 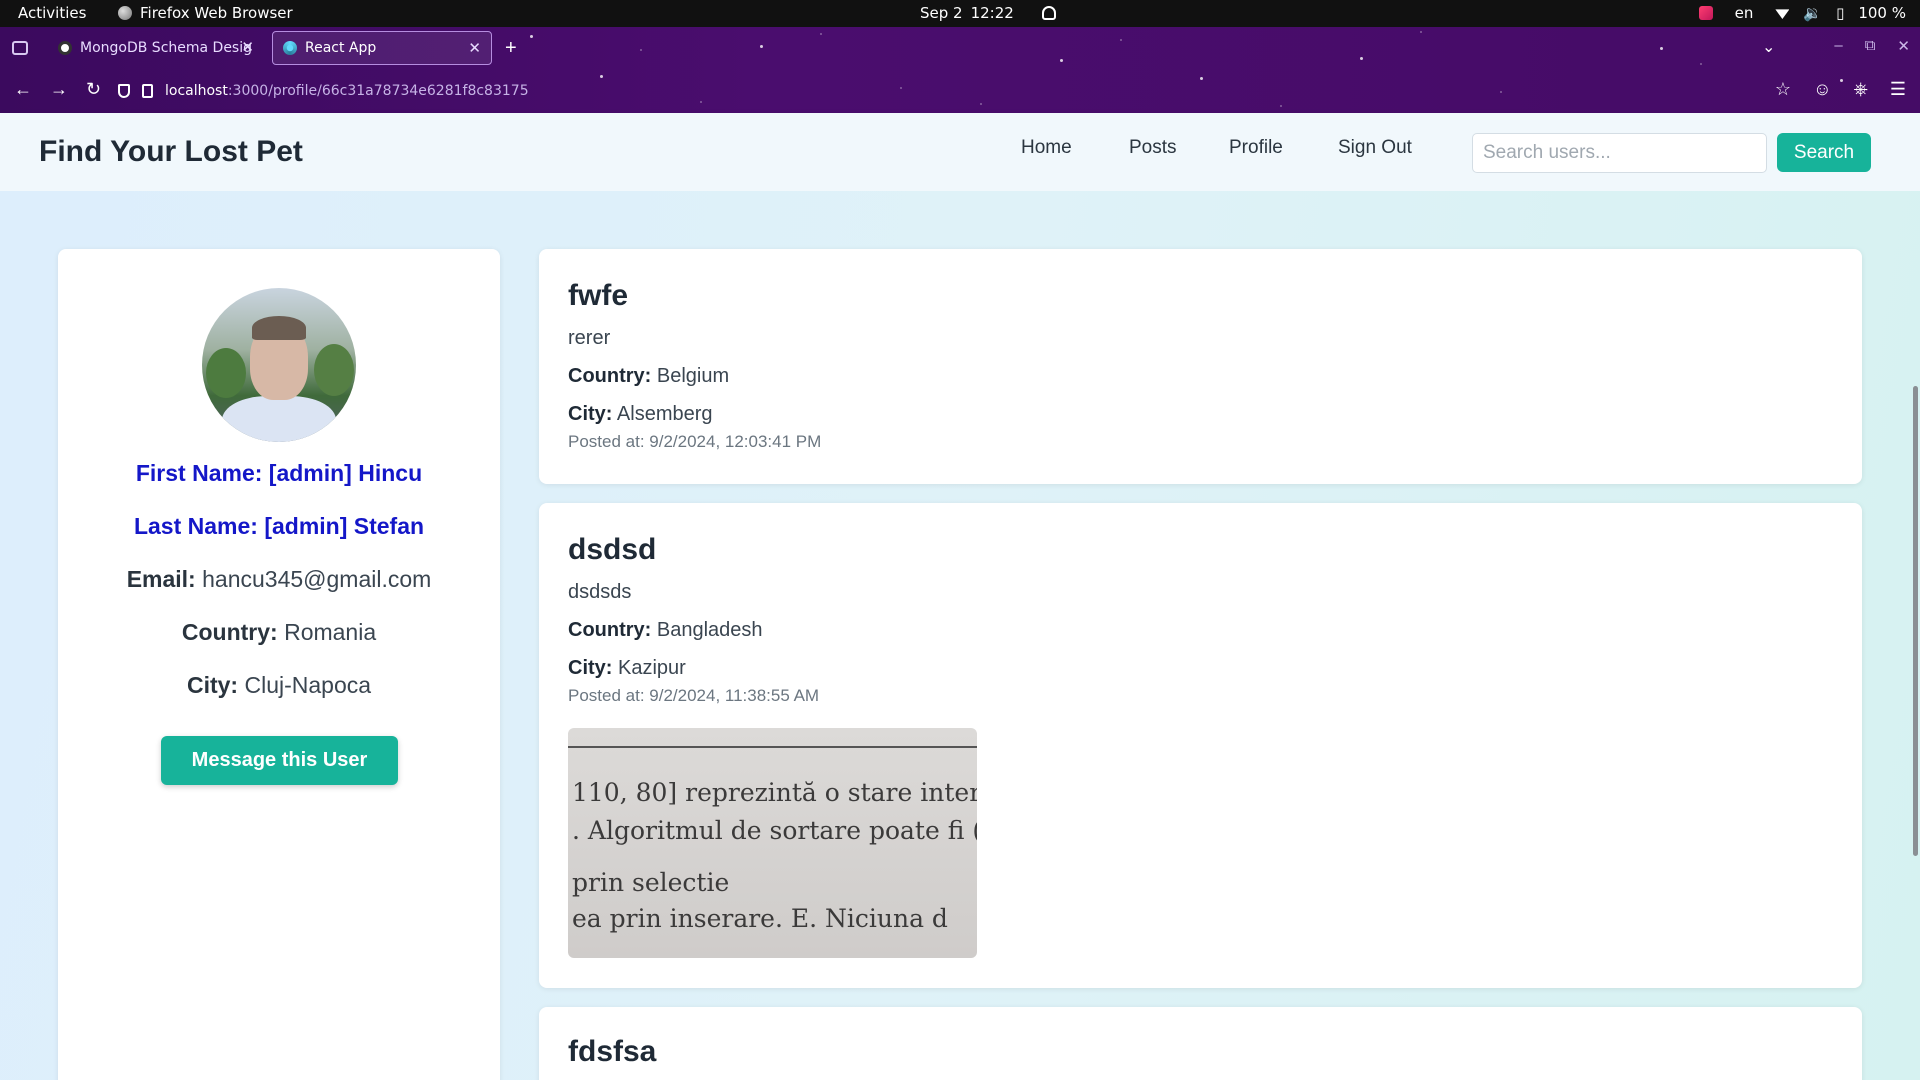 I want to click on image-text-line: prin selectie, so click(x=651, y=882).